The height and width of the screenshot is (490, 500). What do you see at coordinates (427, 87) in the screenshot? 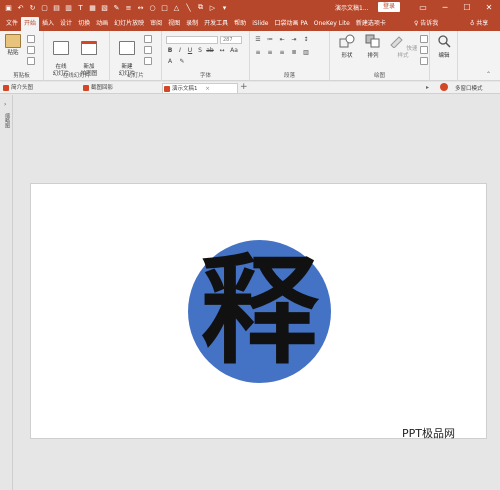
I see `tab-menu-icon: ▸` at bounding box center [427, 87].